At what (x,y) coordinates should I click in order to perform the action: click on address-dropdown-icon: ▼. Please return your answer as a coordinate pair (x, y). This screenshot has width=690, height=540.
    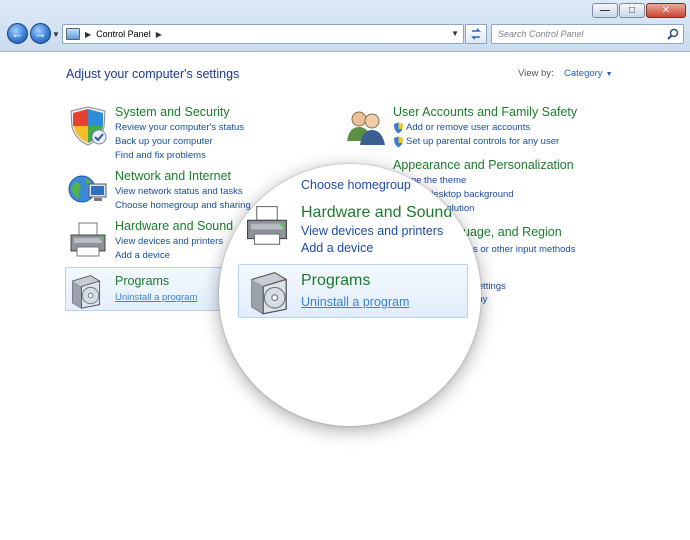
    Looking at the image, I should click on (455, 33).